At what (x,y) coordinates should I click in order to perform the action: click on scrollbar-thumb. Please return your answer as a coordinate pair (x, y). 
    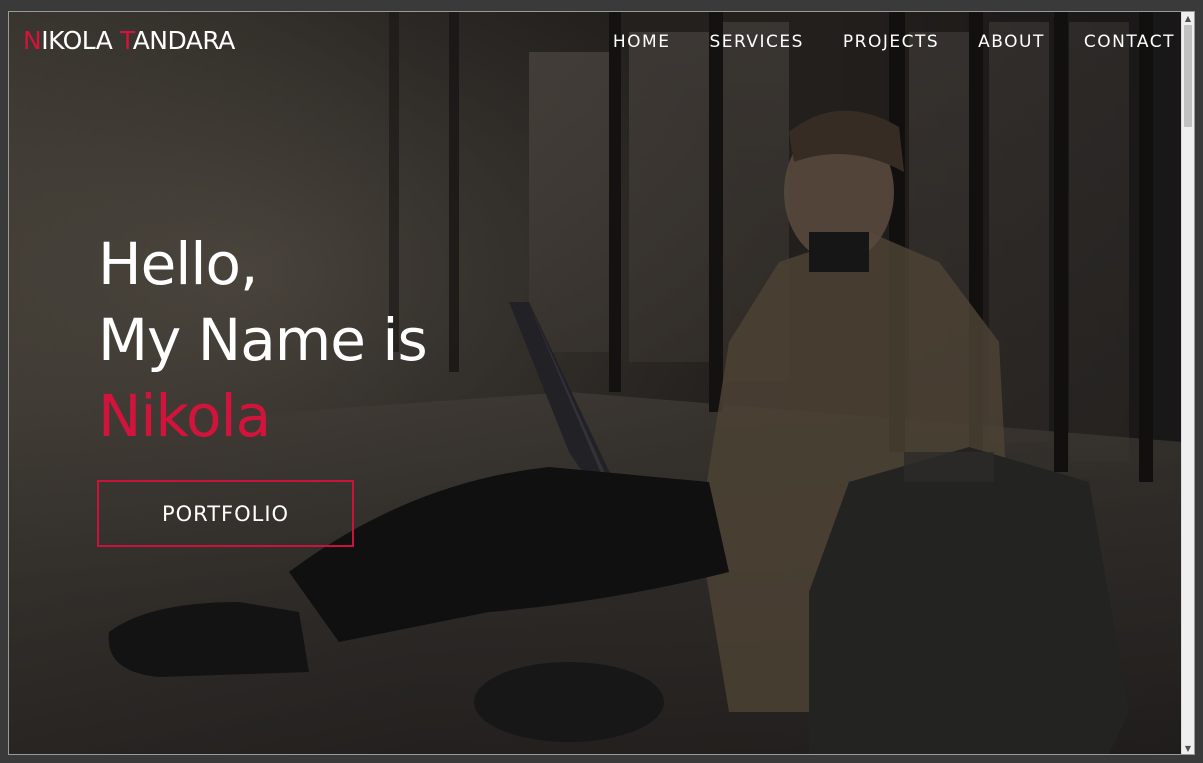
    Looking at the image, I should click on (1188, 76).